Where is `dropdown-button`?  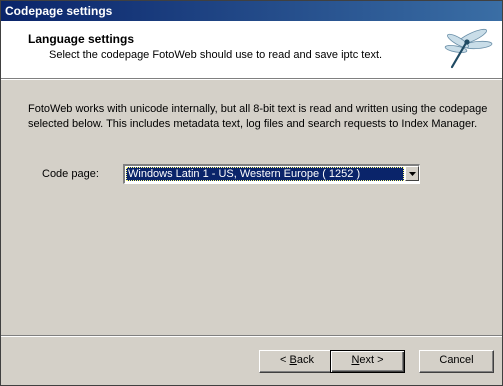
dropdown-button is located at coordinates (412, 173).